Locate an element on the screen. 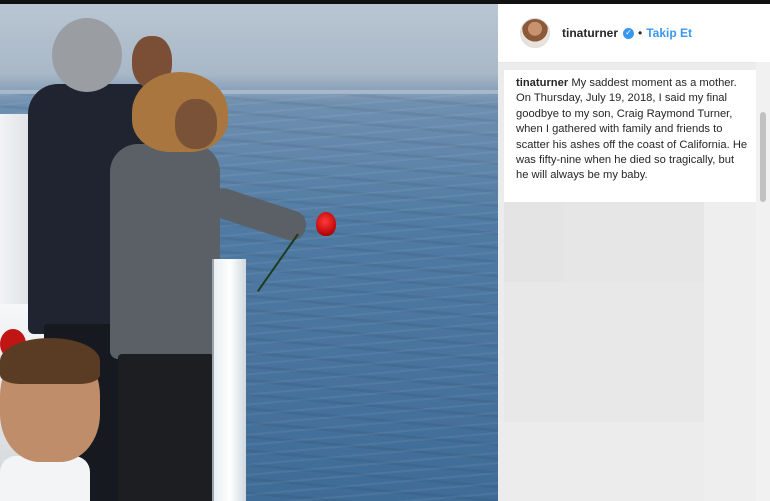  young-man-hair is located at coordinates (50, 361).